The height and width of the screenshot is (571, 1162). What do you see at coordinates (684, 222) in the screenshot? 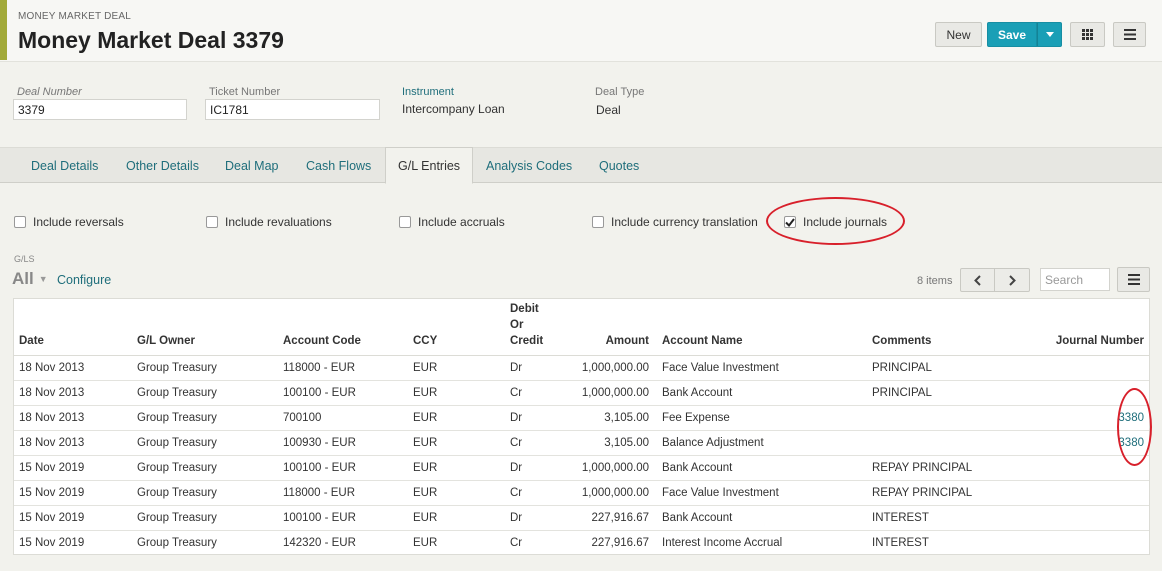
I see `checkbox-label: Include currency translation` at bounding box center [684, 222].